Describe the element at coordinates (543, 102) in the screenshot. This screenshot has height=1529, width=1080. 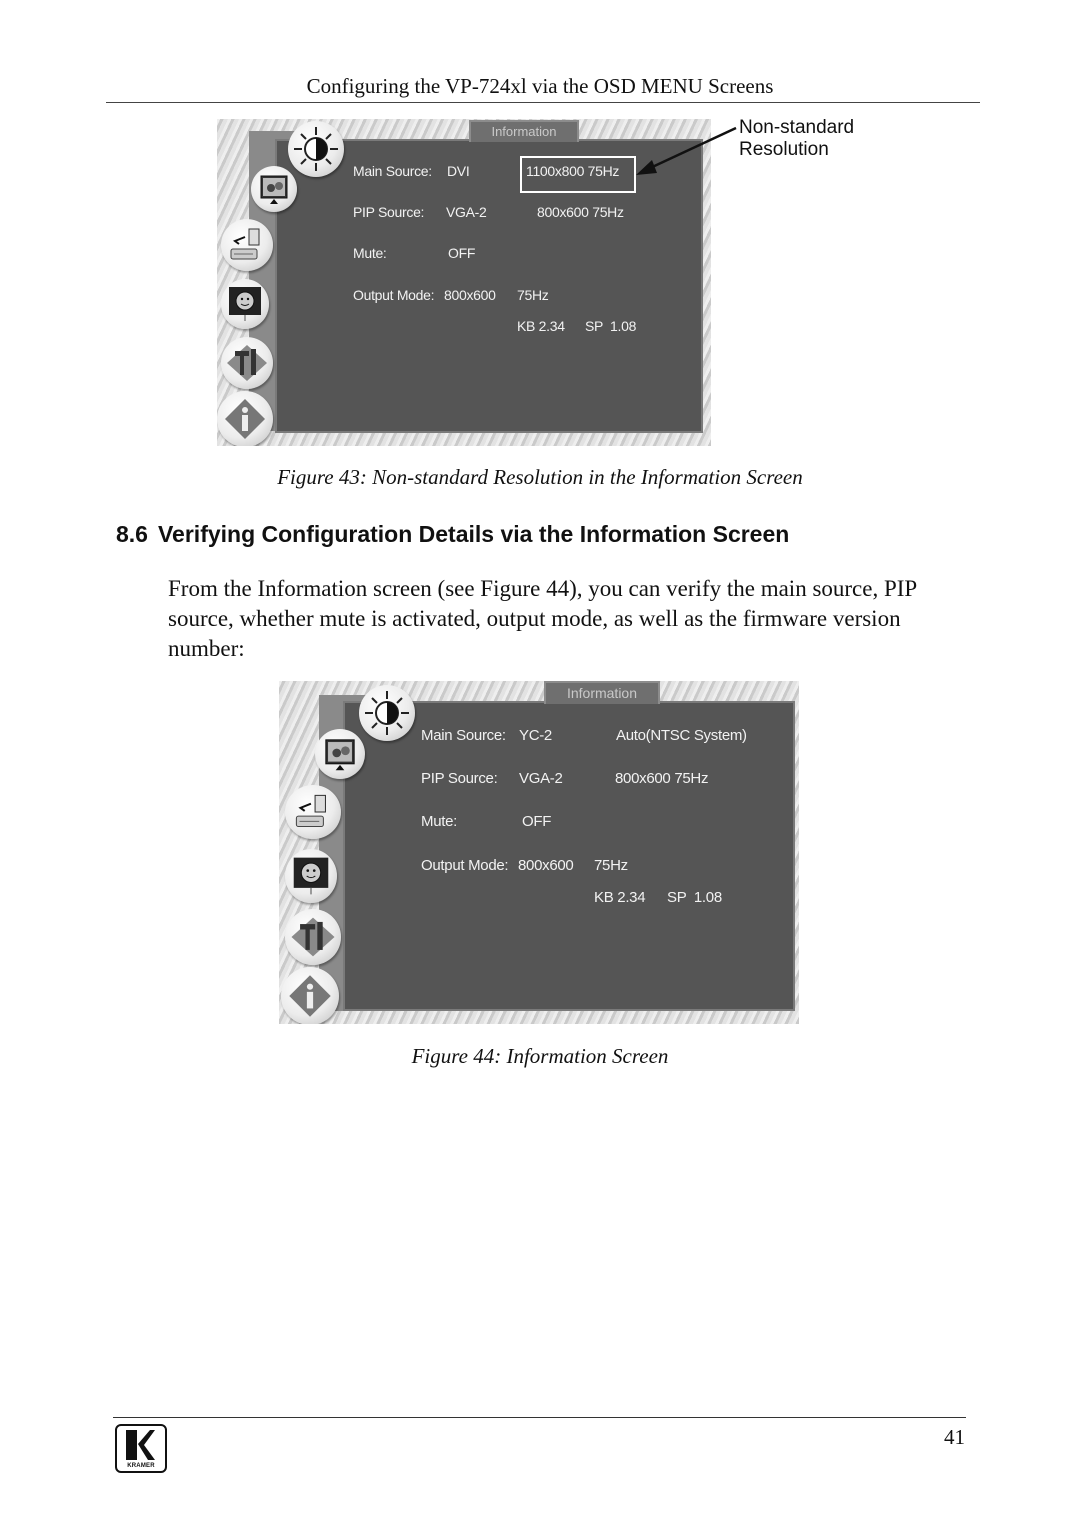
I see `header-rule` at that location.